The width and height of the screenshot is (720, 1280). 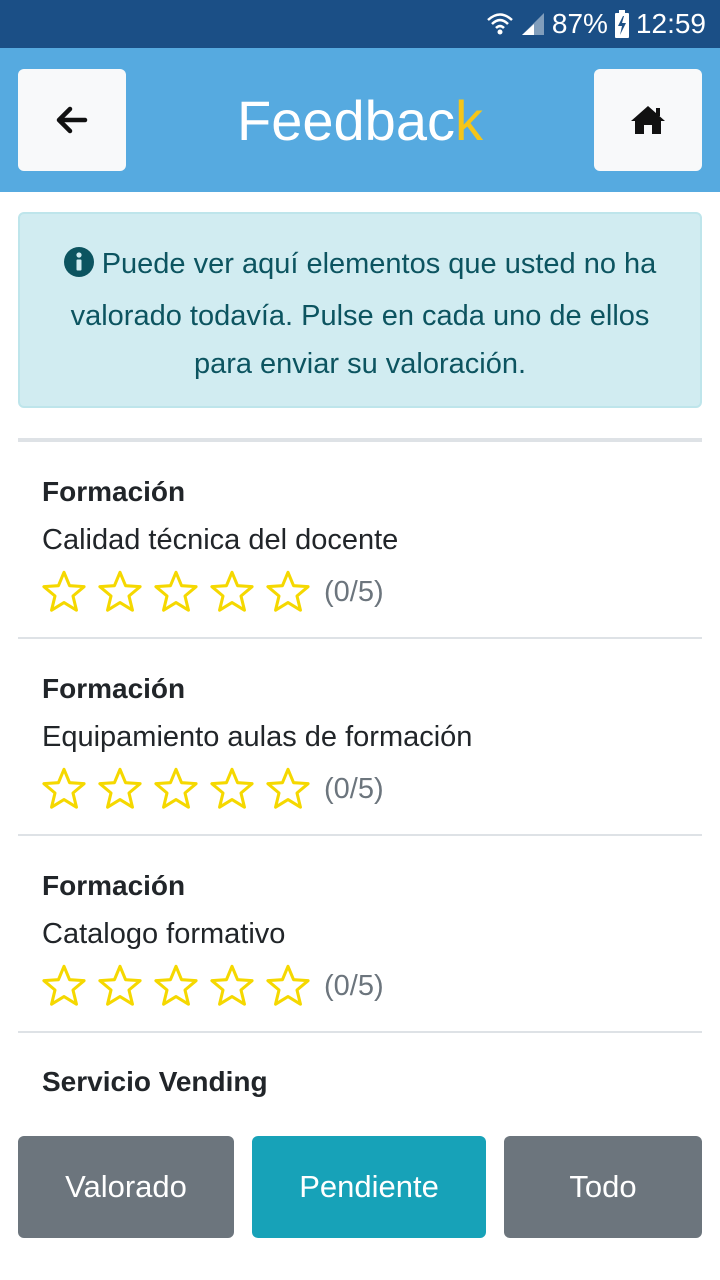 What do you see at coordinates (126, 1187) in the screenshot?
I see `tab-valorado-button: Valorado` at bounding box center [126, 1187].